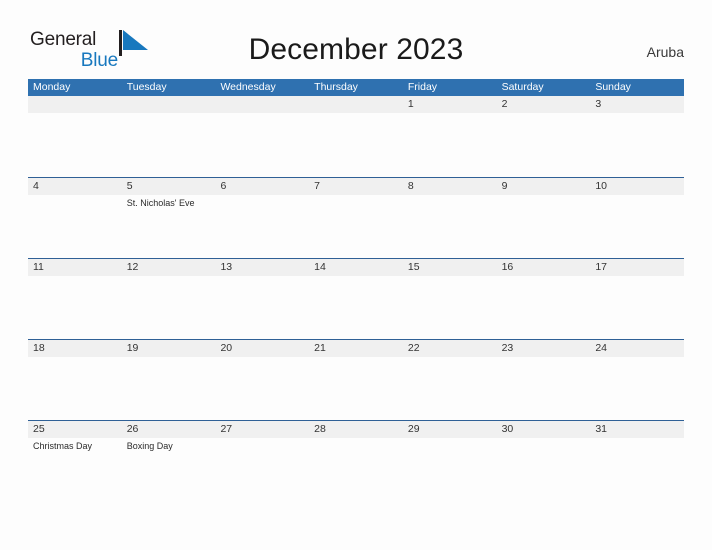 The width and height of the screenshot is (712, 550). I want to click on calendar-day-cell: 10, so click(637, 218).